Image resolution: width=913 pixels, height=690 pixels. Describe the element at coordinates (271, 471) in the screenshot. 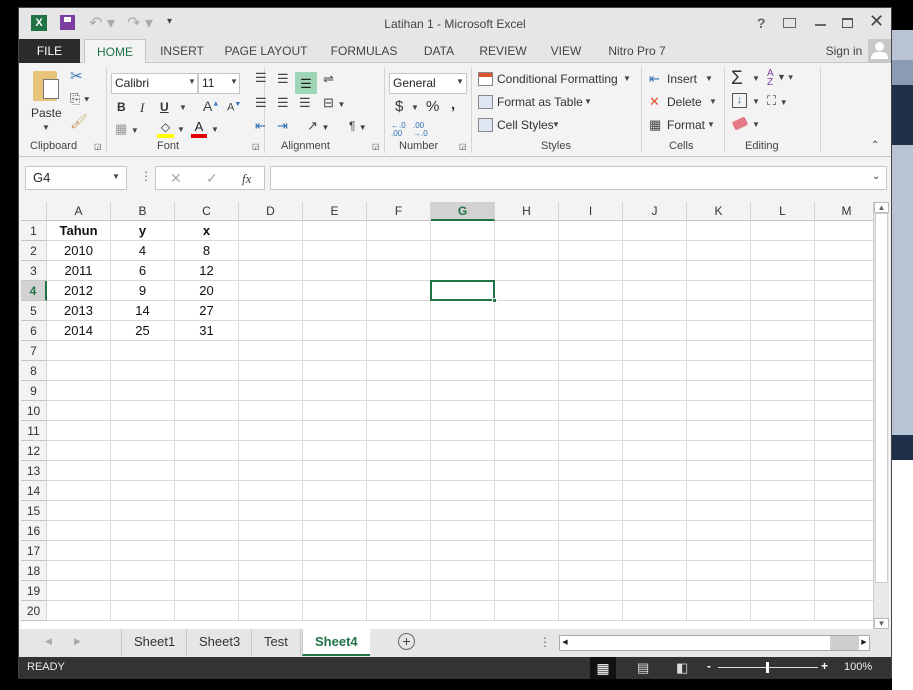

I see `cell-D13` at that location.